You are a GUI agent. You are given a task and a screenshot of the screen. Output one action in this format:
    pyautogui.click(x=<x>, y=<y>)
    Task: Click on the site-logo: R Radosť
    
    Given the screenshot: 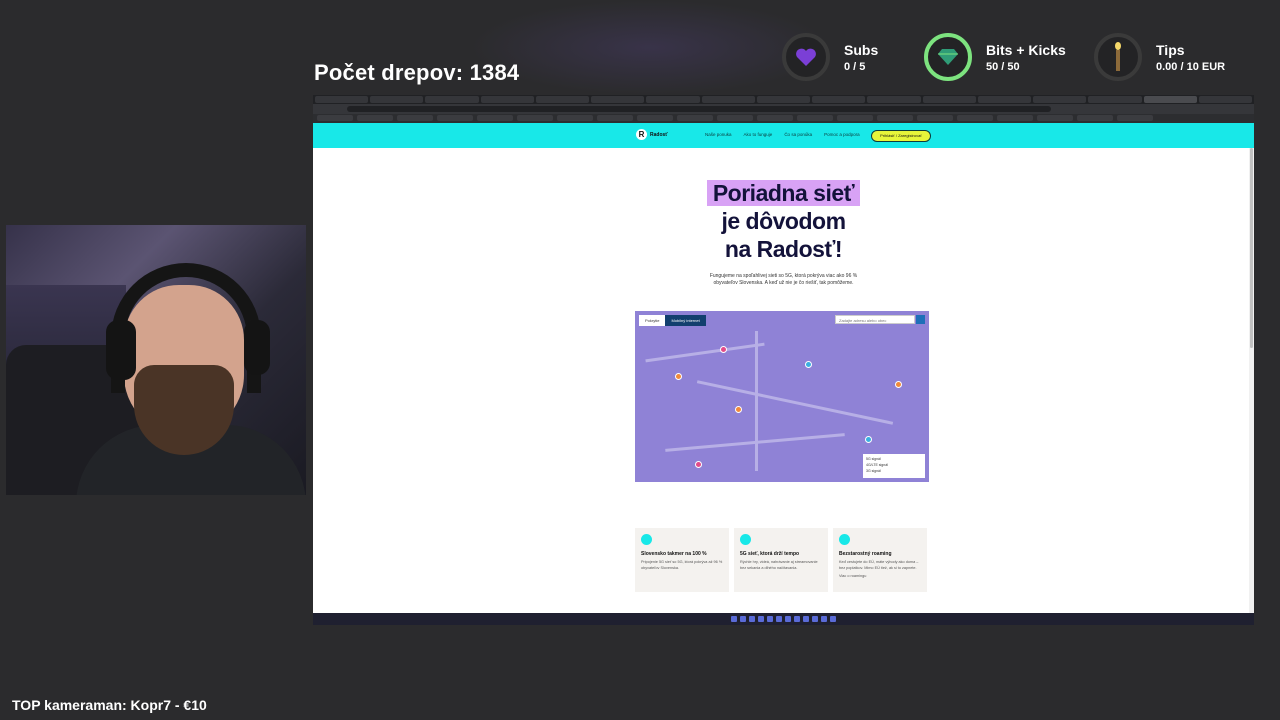 What is the action you would take?
    pyautogui.click(x=652, y=134)
    